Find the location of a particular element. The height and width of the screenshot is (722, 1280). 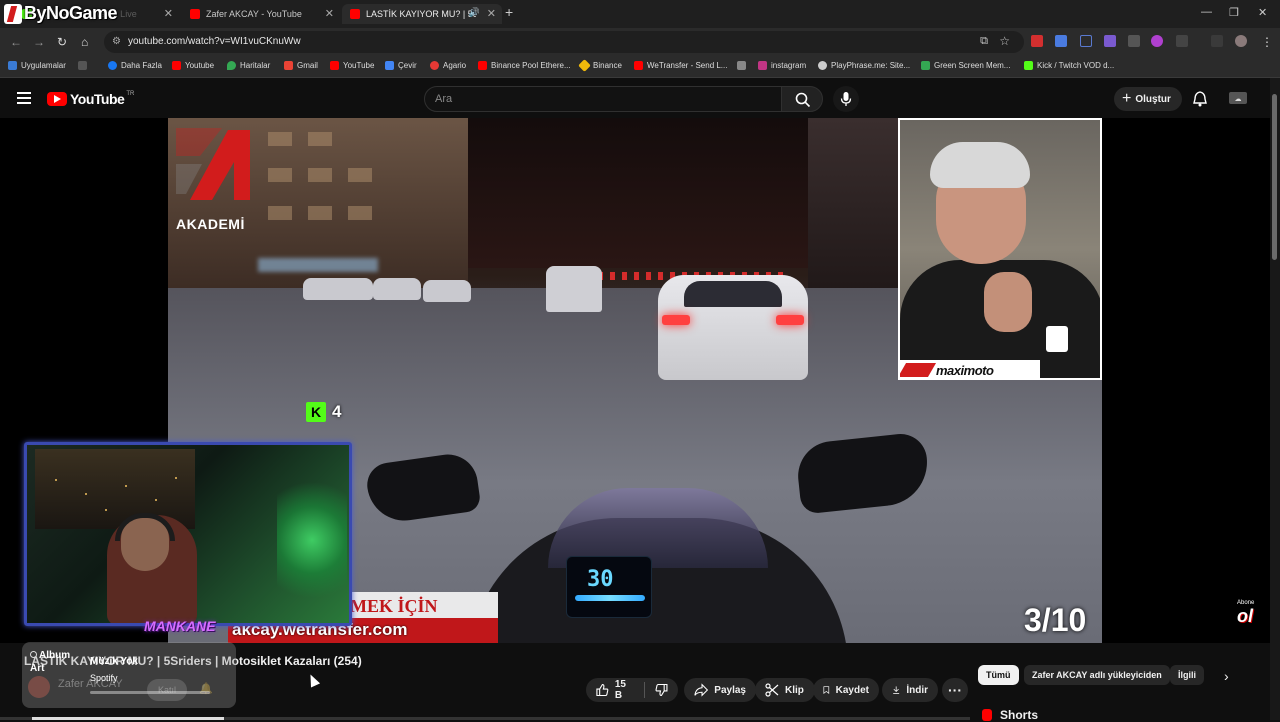

spotify-now-playing-widget: Album Art Müzik Yok Spotify is located at coordinates (129, 675).